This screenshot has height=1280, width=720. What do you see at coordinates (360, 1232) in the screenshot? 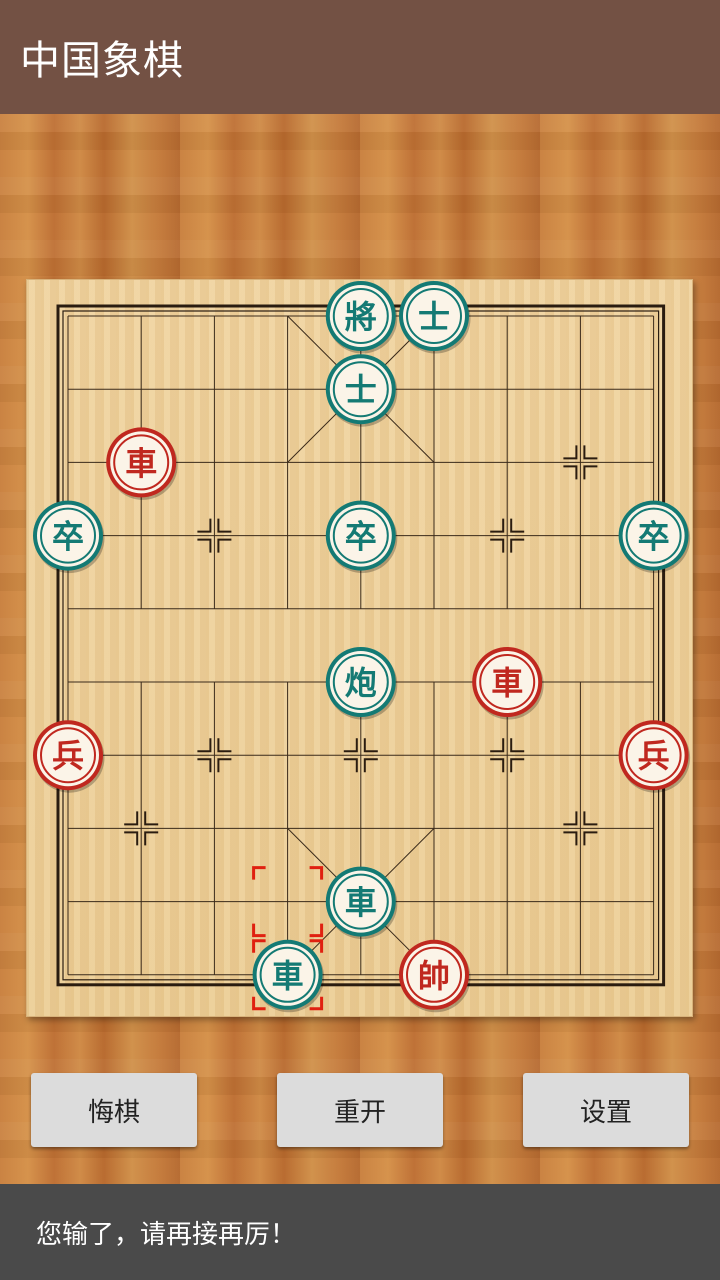
I see `status-bar: 您输了，请再接再厉！` at bounding box center [360, 1232].